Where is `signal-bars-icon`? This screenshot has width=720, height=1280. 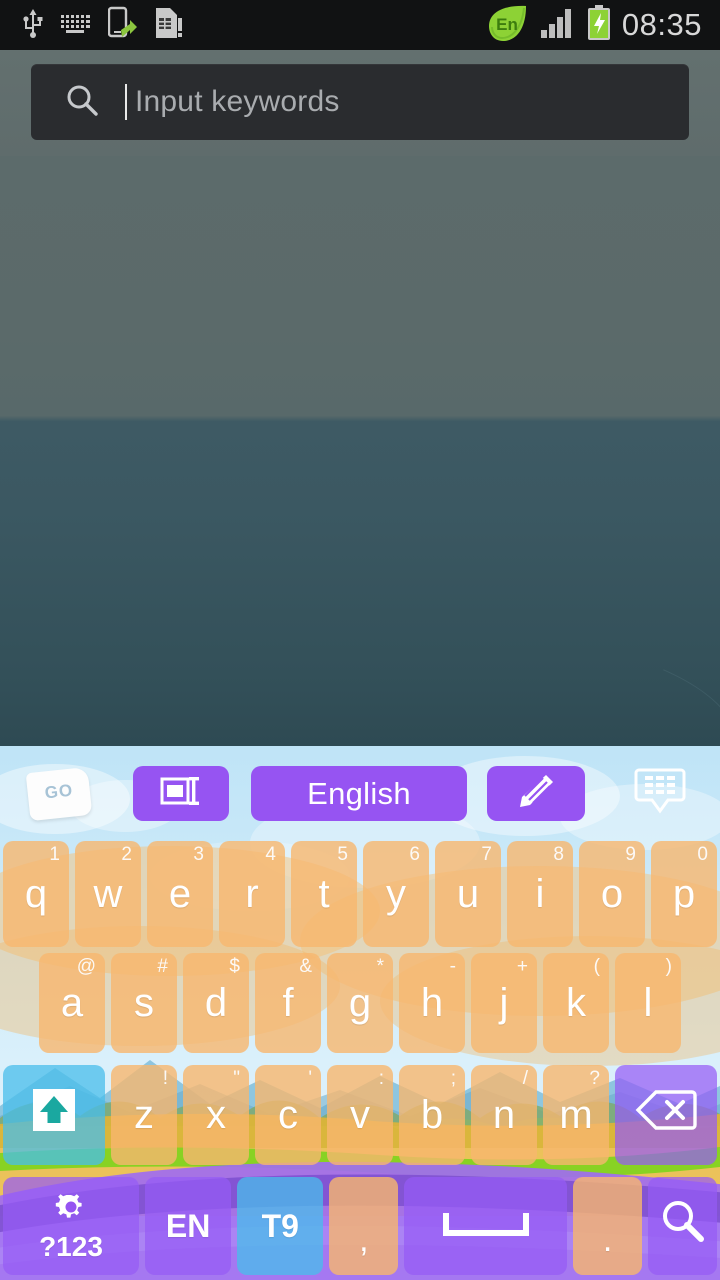 signal-bars-icon is located at coordinates (558, 25).